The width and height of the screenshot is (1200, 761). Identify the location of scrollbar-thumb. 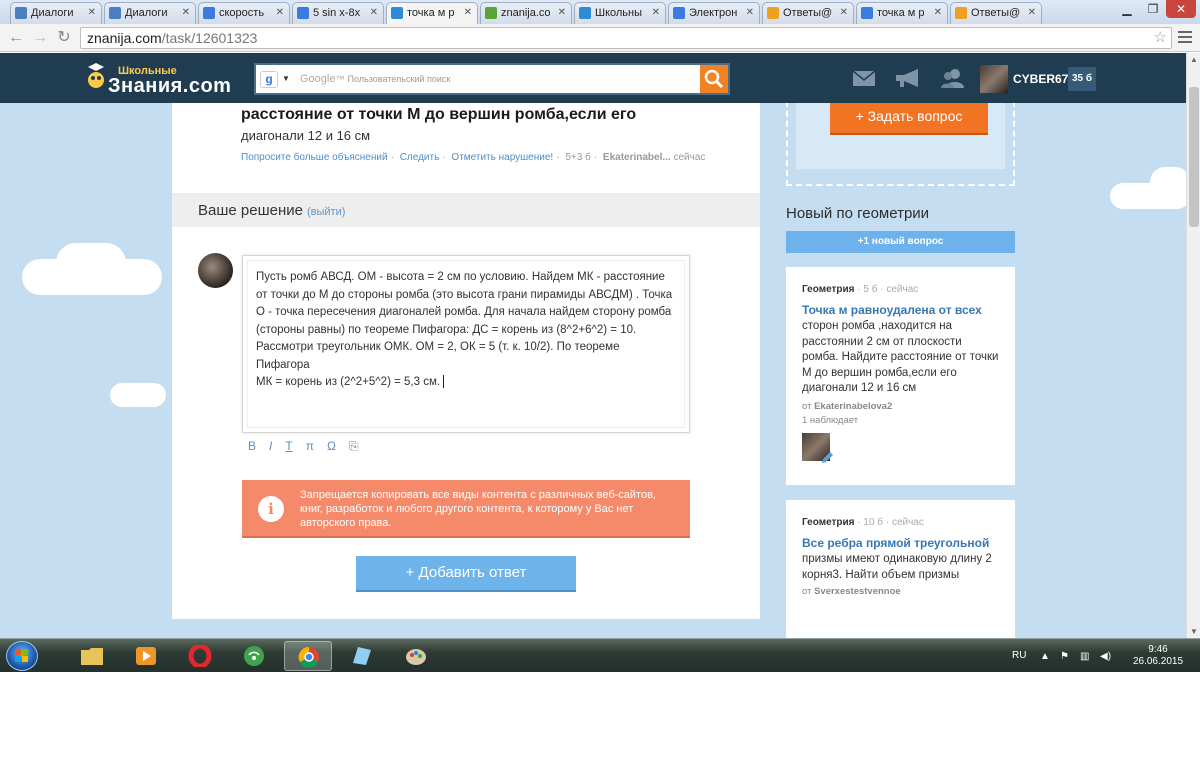
(1194, 157).